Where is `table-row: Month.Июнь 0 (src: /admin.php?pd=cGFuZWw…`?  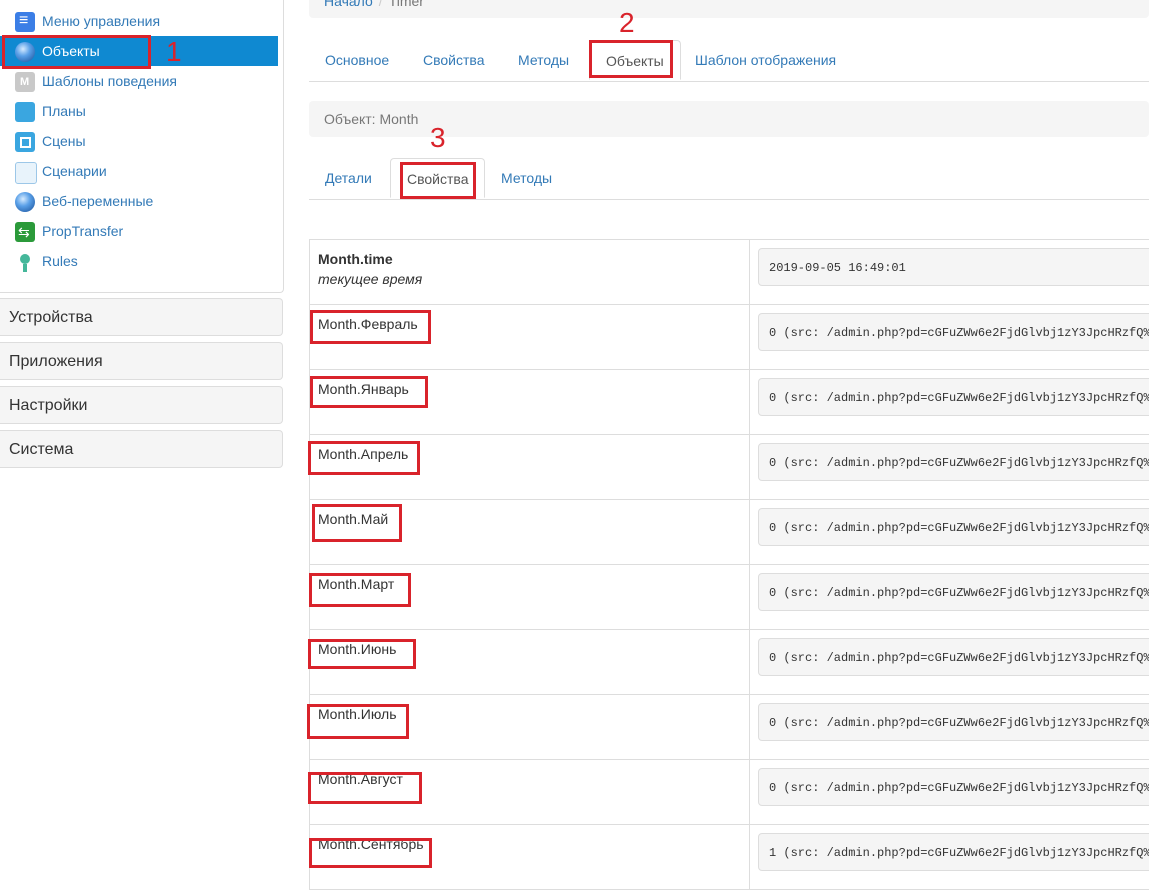 table-row: Month.Июнь 0 (src: /admin.php?pd=cGFuZWw… is located at coordinates (729, 662).